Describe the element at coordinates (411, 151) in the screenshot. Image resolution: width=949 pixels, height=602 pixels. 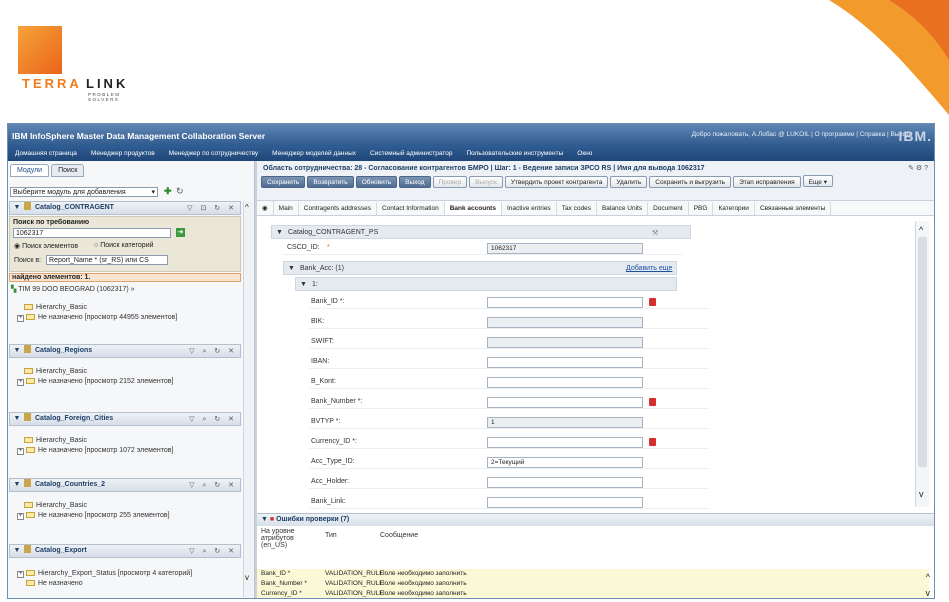
I see `menu-sysadmin: Системный администратор` at that location.